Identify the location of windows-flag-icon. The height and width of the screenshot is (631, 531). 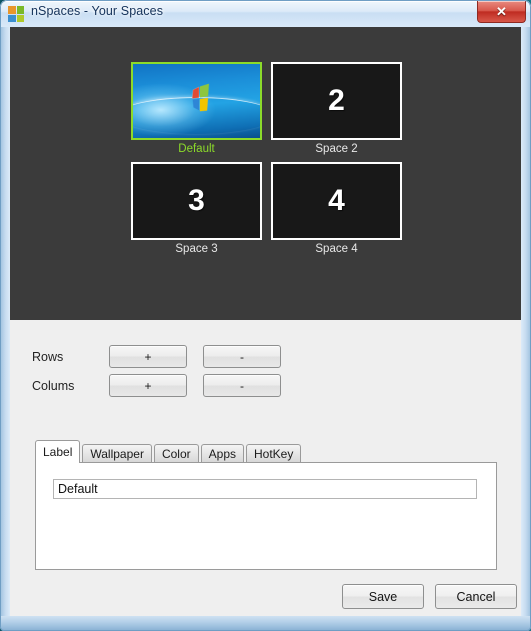
(195, 97).